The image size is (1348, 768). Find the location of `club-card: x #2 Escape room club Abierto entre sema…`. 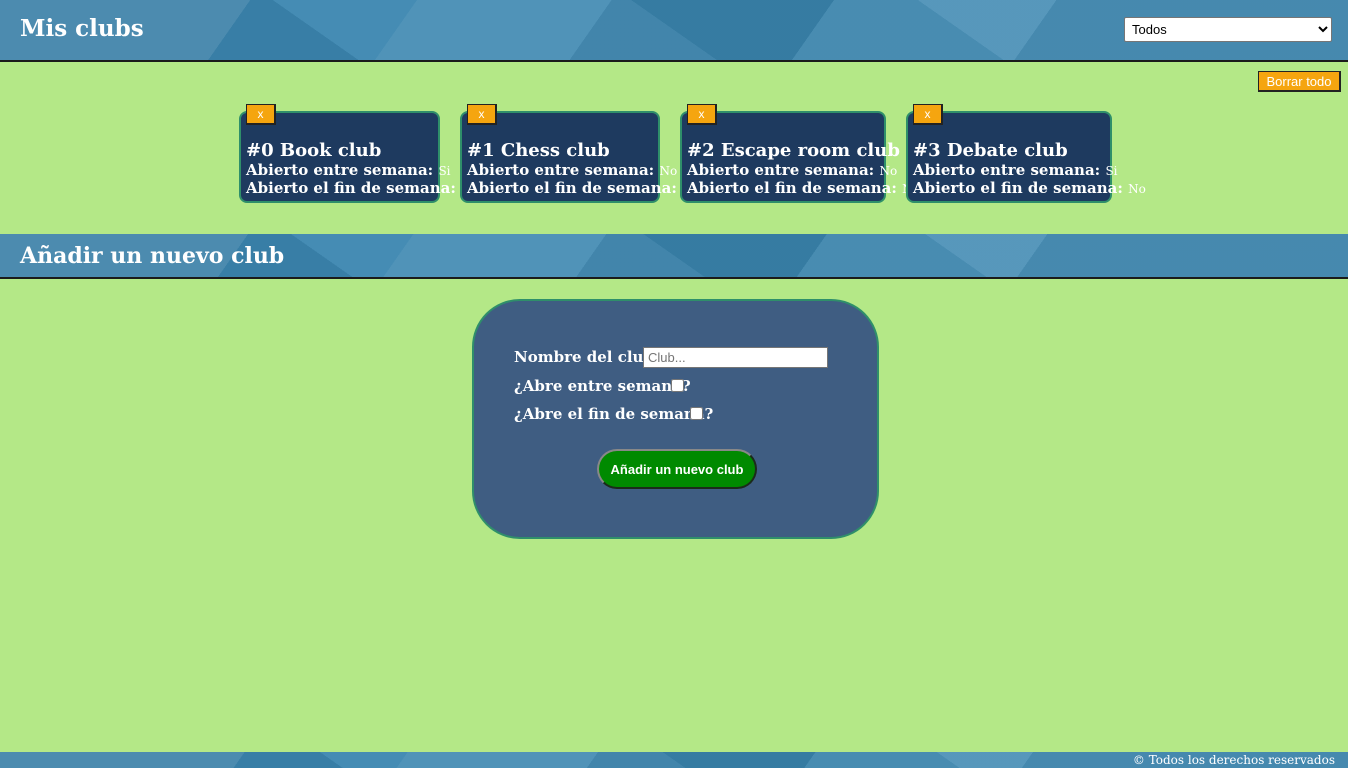

club-card: x #2 Escape room club Abierto entre sema… is located at coordinates (800, 153).